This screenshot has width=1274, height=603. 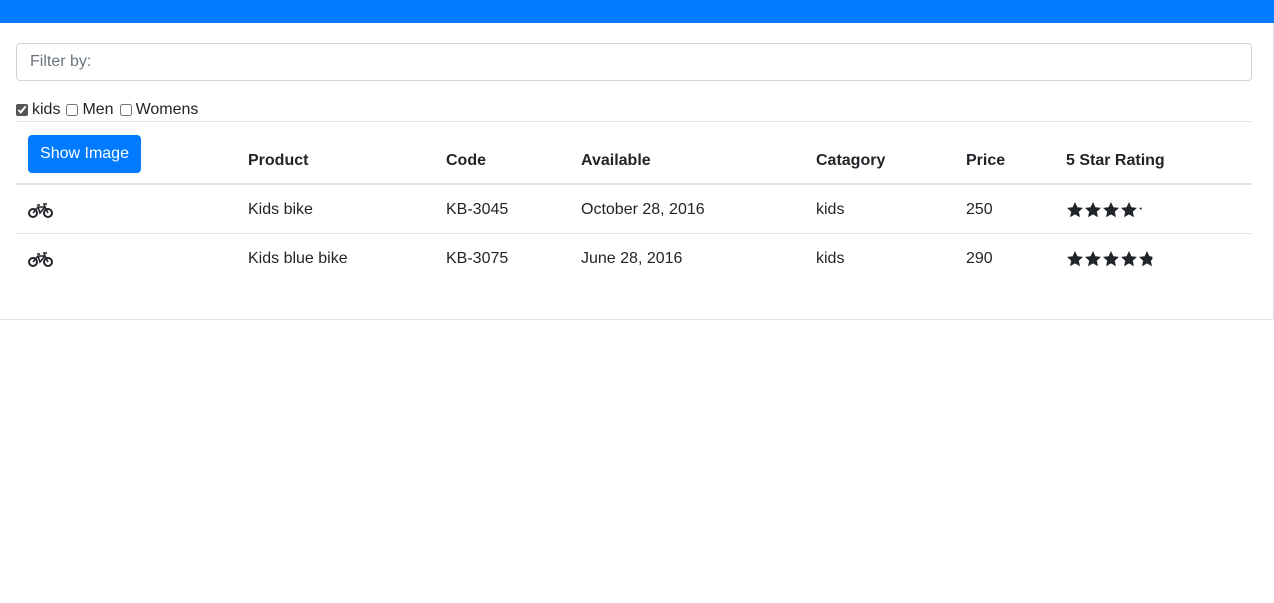 What do you see at coordinates (850, 161) in the screenshot?
I see `header-category: Catagory` at bounding box center [850, 161].